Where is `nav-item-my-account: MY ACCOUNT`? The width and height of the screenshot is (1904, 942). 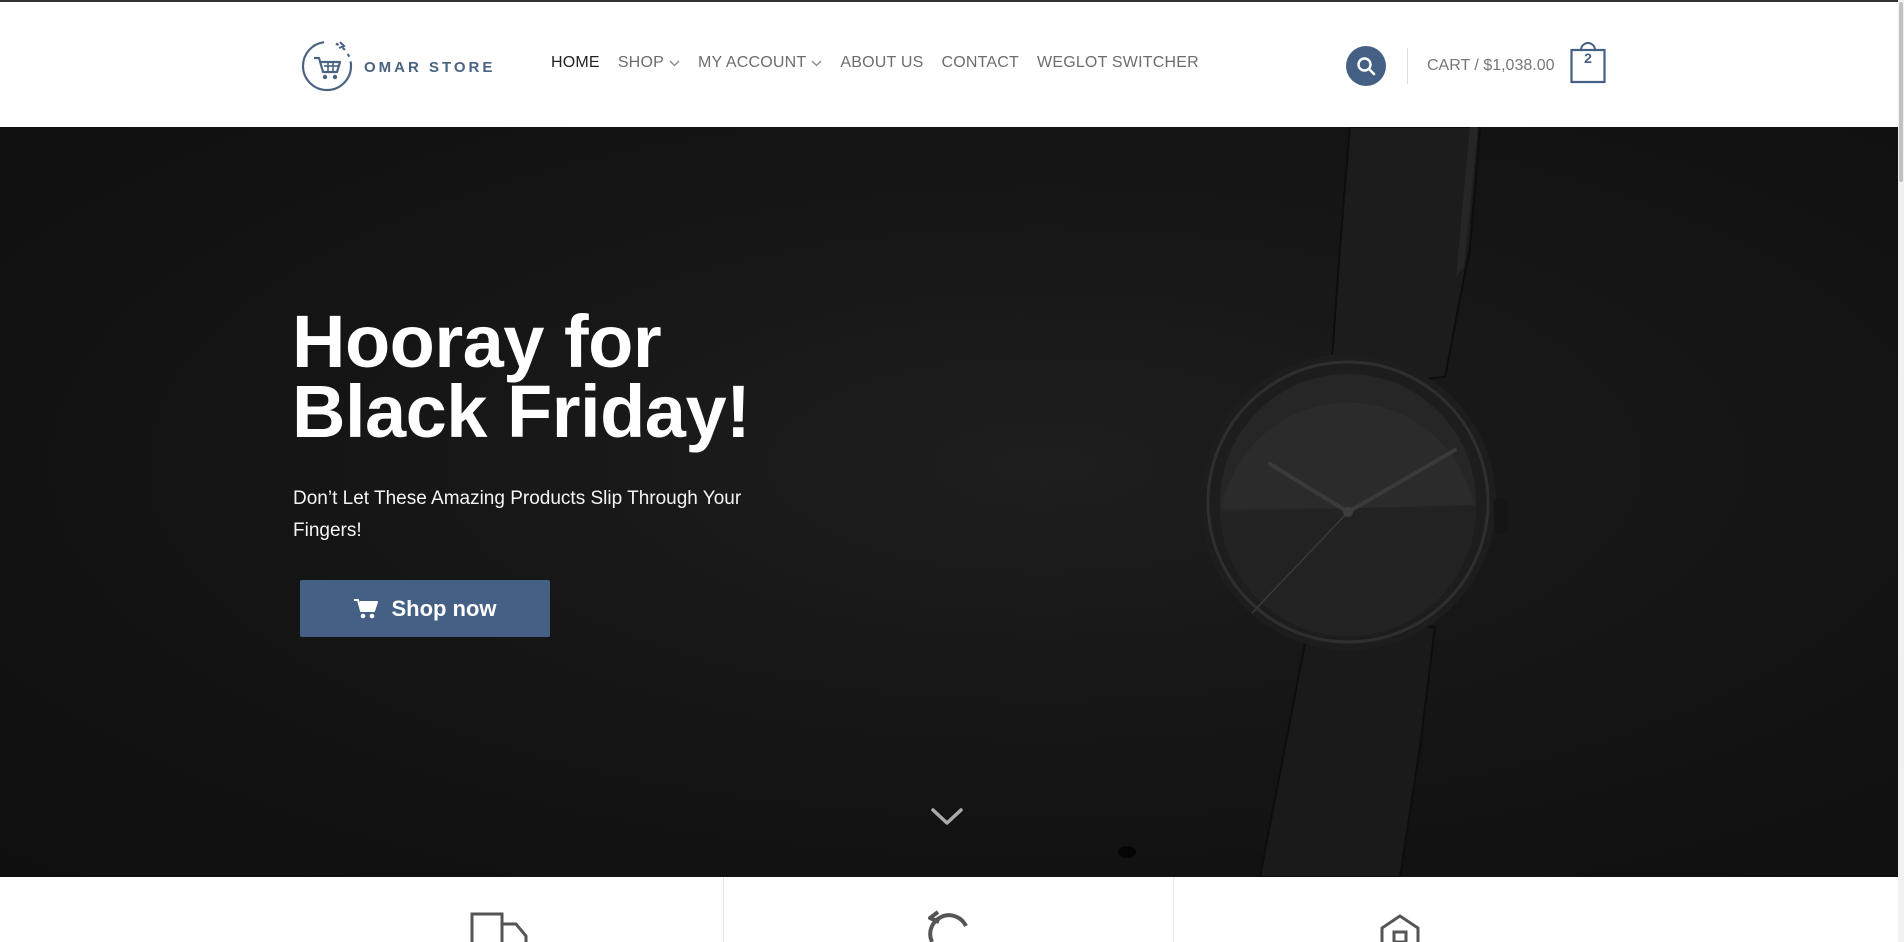
nav-item-my-account: MY ACCOUNT is located at coordinates (760, 63).